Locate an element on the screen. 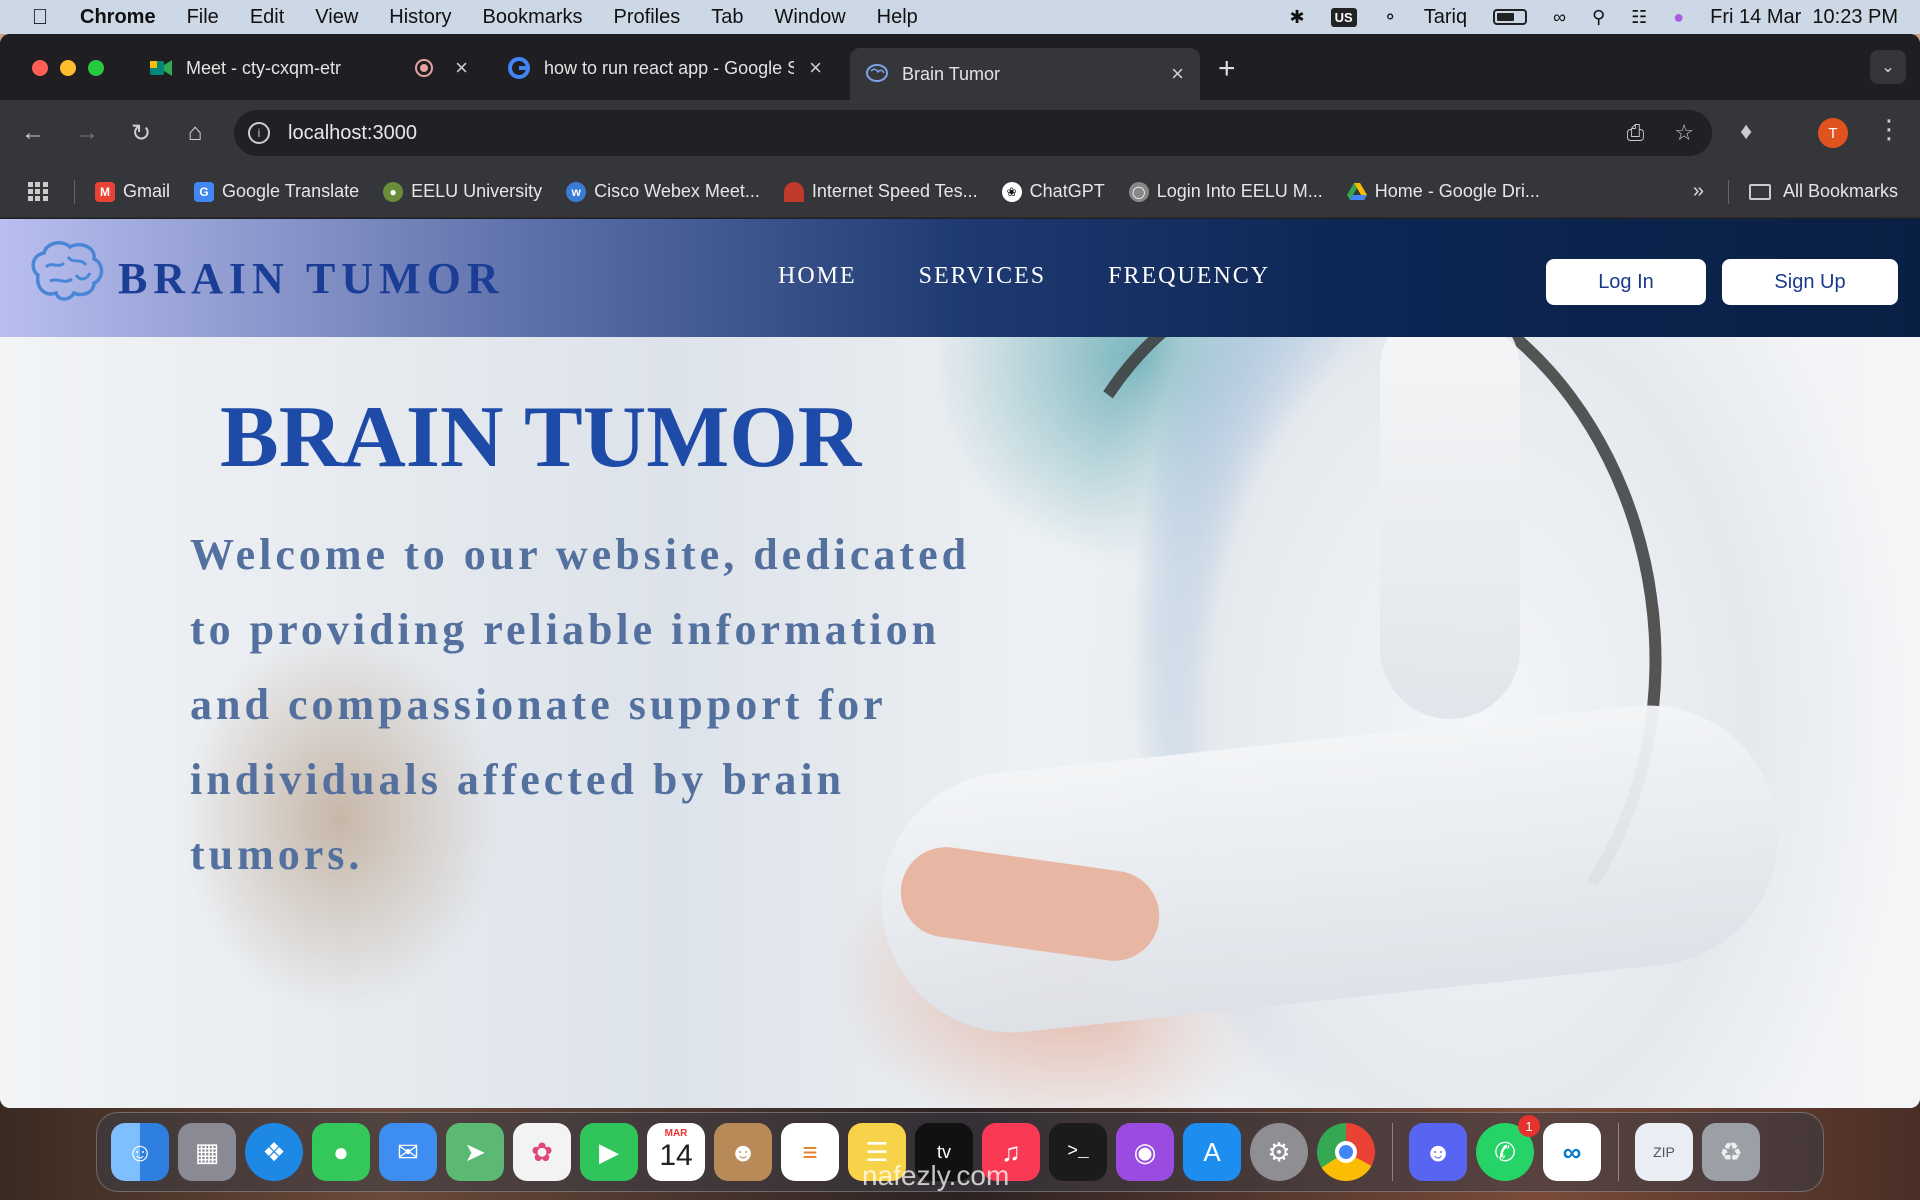  menu-tab: Tab is located at coordinates (727, 17).